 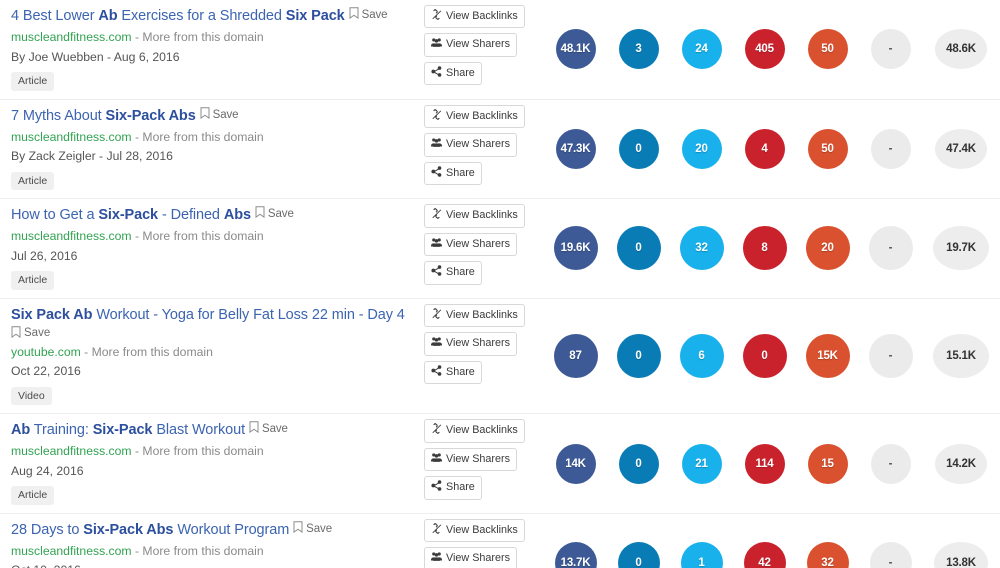 I want to click on result-title-link: 7 Myths About Six-Pack Abs, so click(x=103, y=116).